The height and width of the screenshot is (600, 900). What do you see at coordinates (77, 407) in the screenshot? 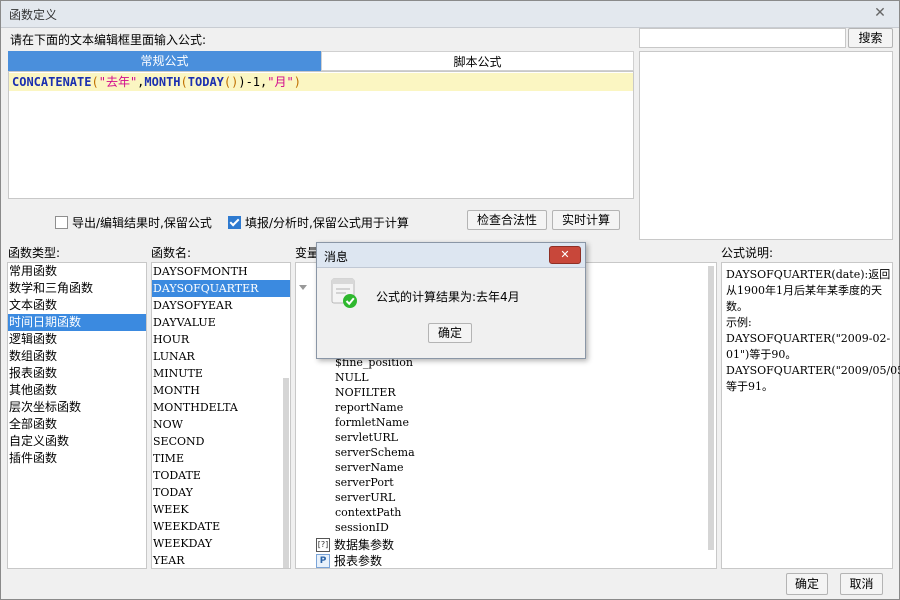
I see `category-item: 层次坐标函数` at bounding box center [77, 407].